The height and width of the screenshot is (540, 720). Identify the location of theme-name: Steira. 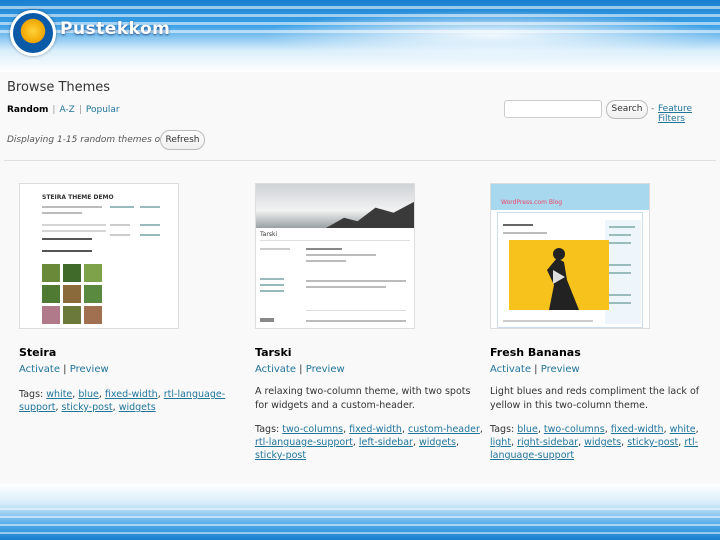
(38, 352).